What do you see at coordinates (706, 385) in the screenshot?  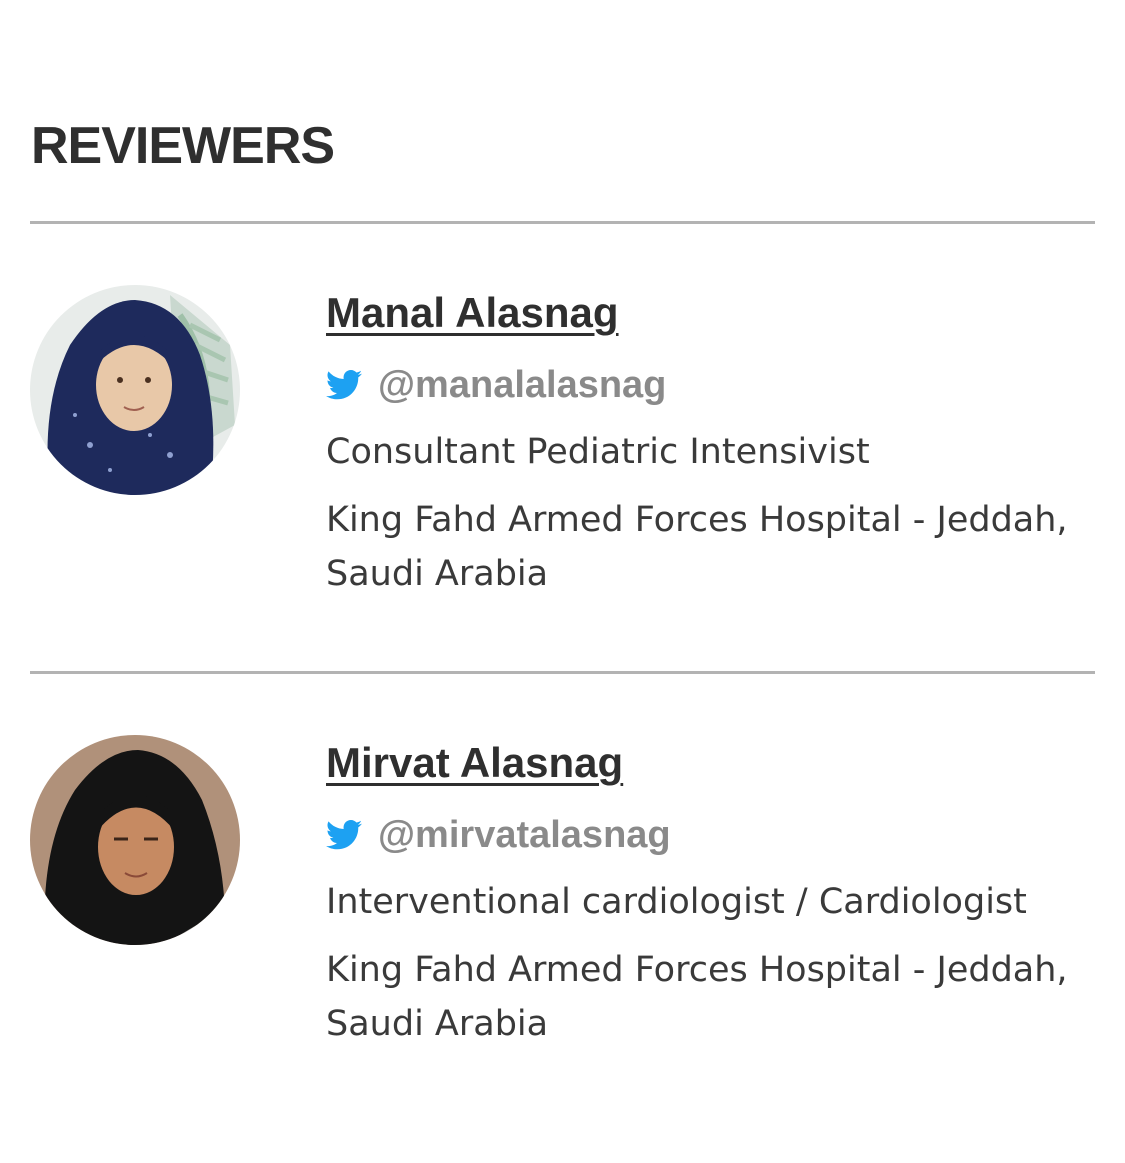 I see `twitter-link: @manalalasnag` at bounding box center [706, 385].